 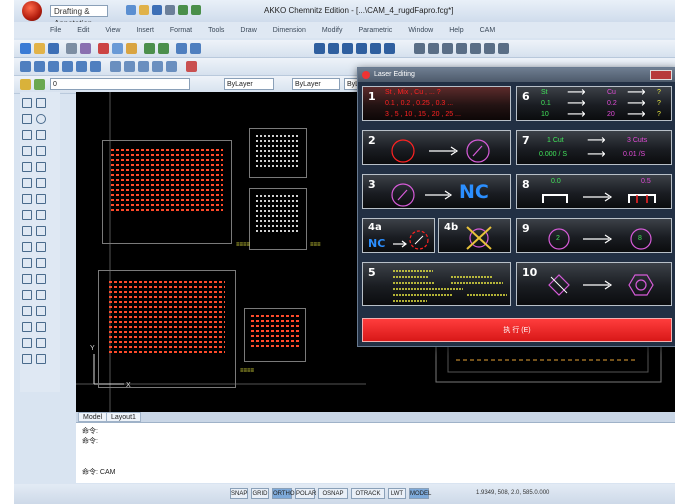 What do you see at coordinates (249, 84) in the screenshot?
I see `color-dropdown: ByLayer` at bounding box center [249, 84].